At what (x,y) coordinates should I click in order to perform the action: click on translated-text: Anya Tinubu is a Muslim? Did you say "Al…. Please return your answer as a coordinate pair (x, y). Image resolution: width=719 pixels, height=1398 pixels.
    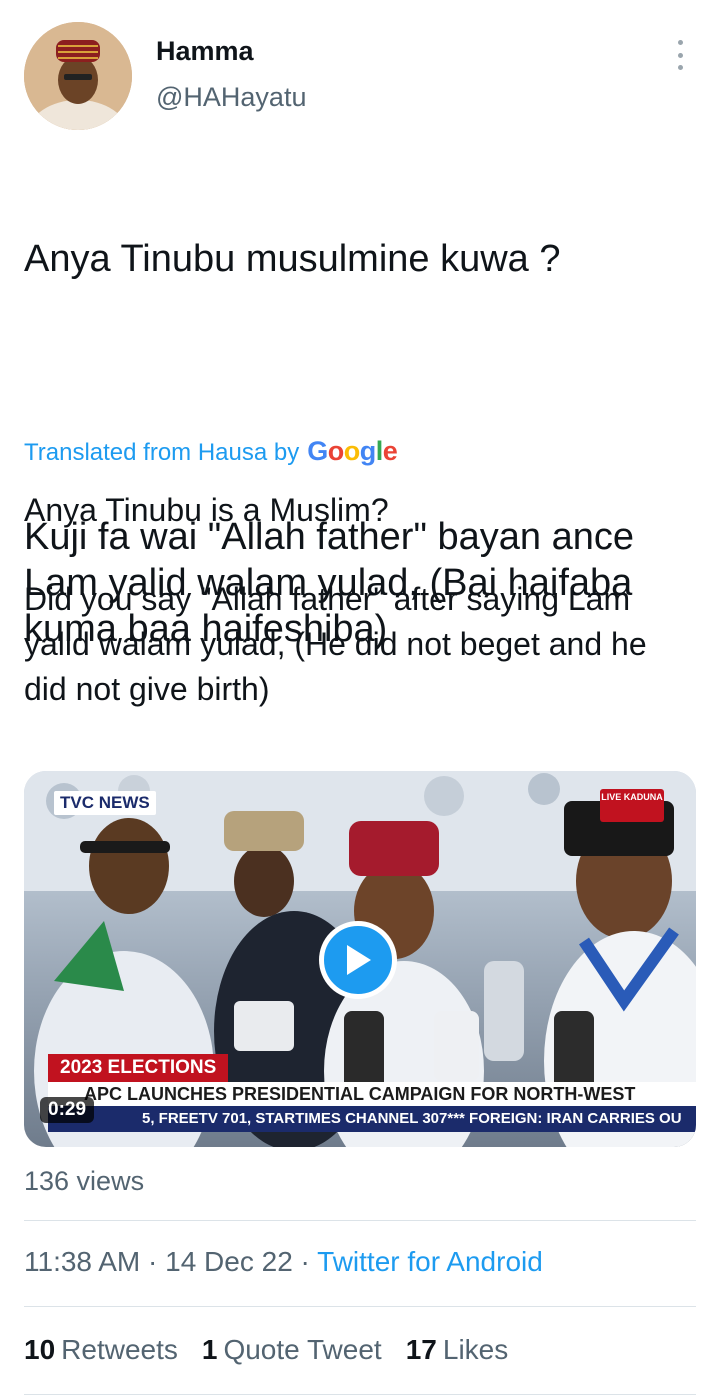
    Looking at the image, I should click on (359, 600).